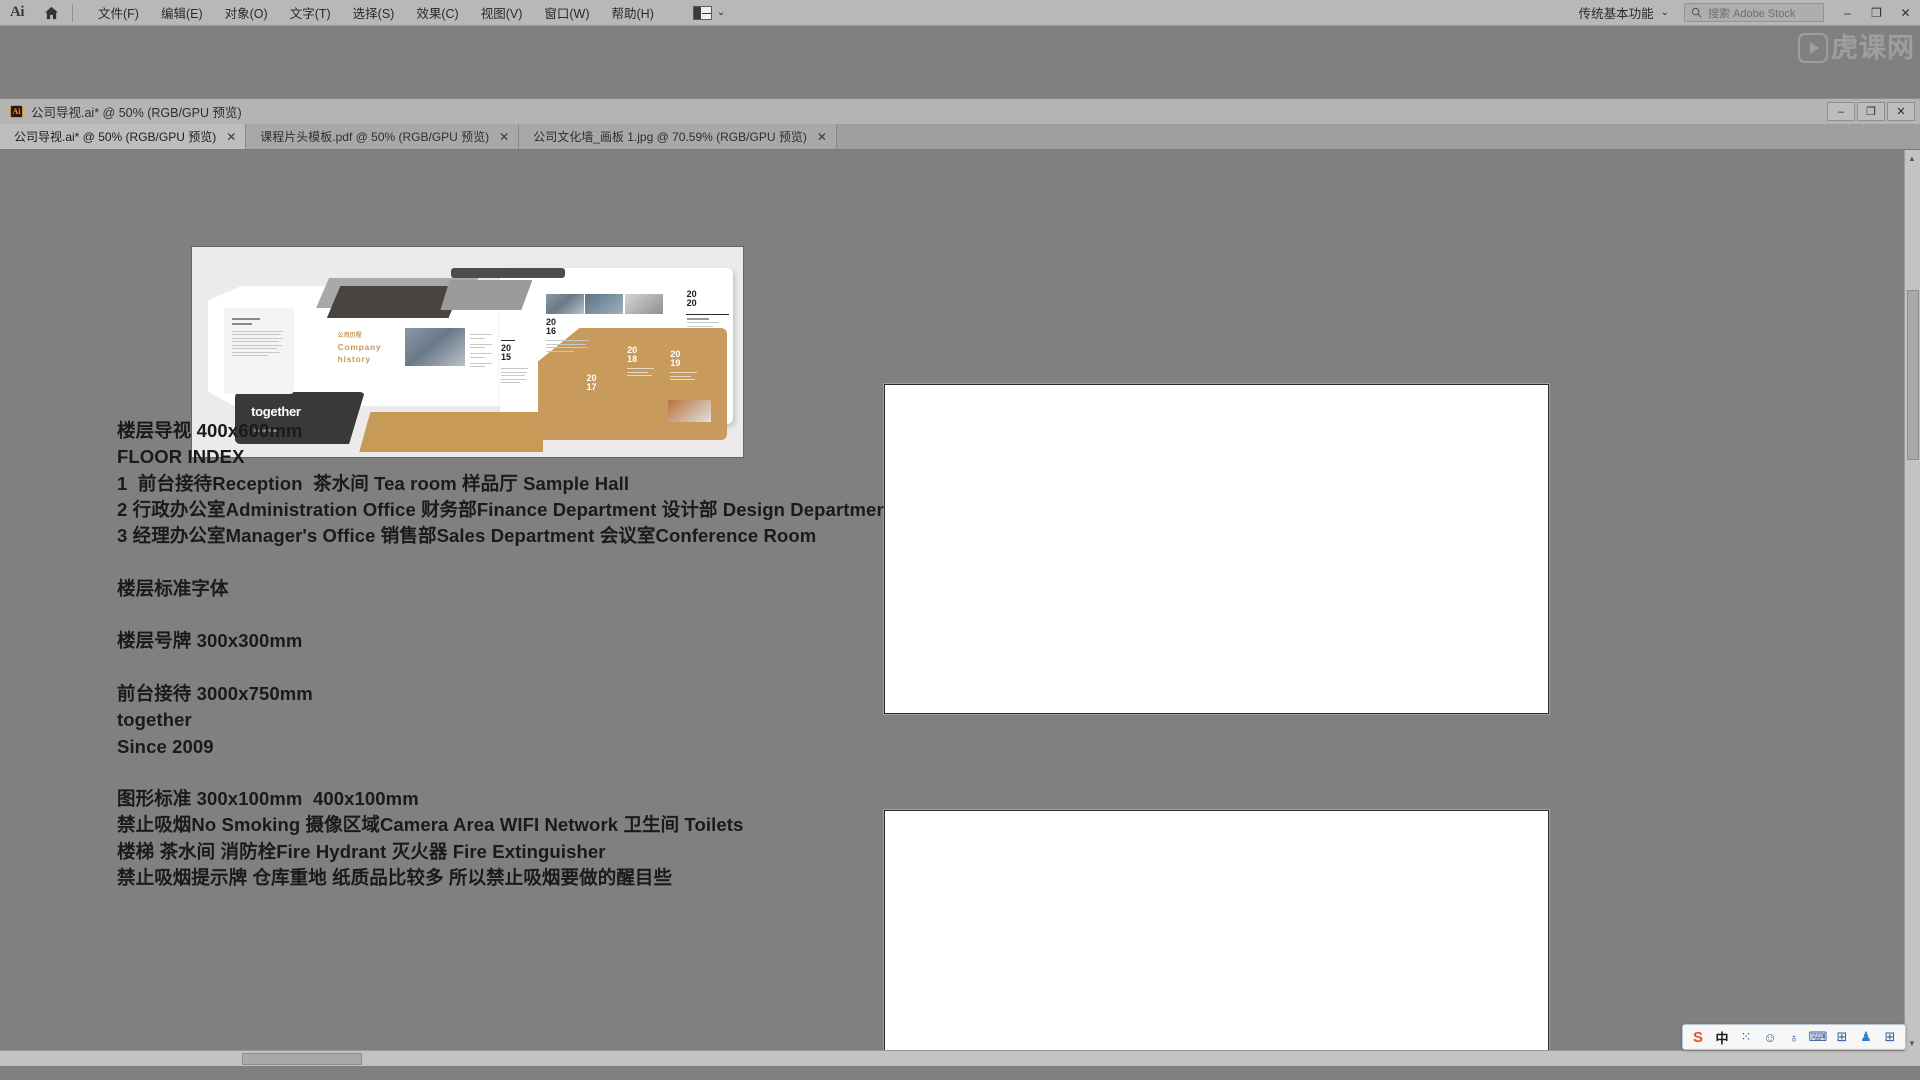 Image resolution: width=1920 pixels, height=1080 pixels. I want to click on stock-search-box: 搜索 Adobe Stock, so click(1754, 12).